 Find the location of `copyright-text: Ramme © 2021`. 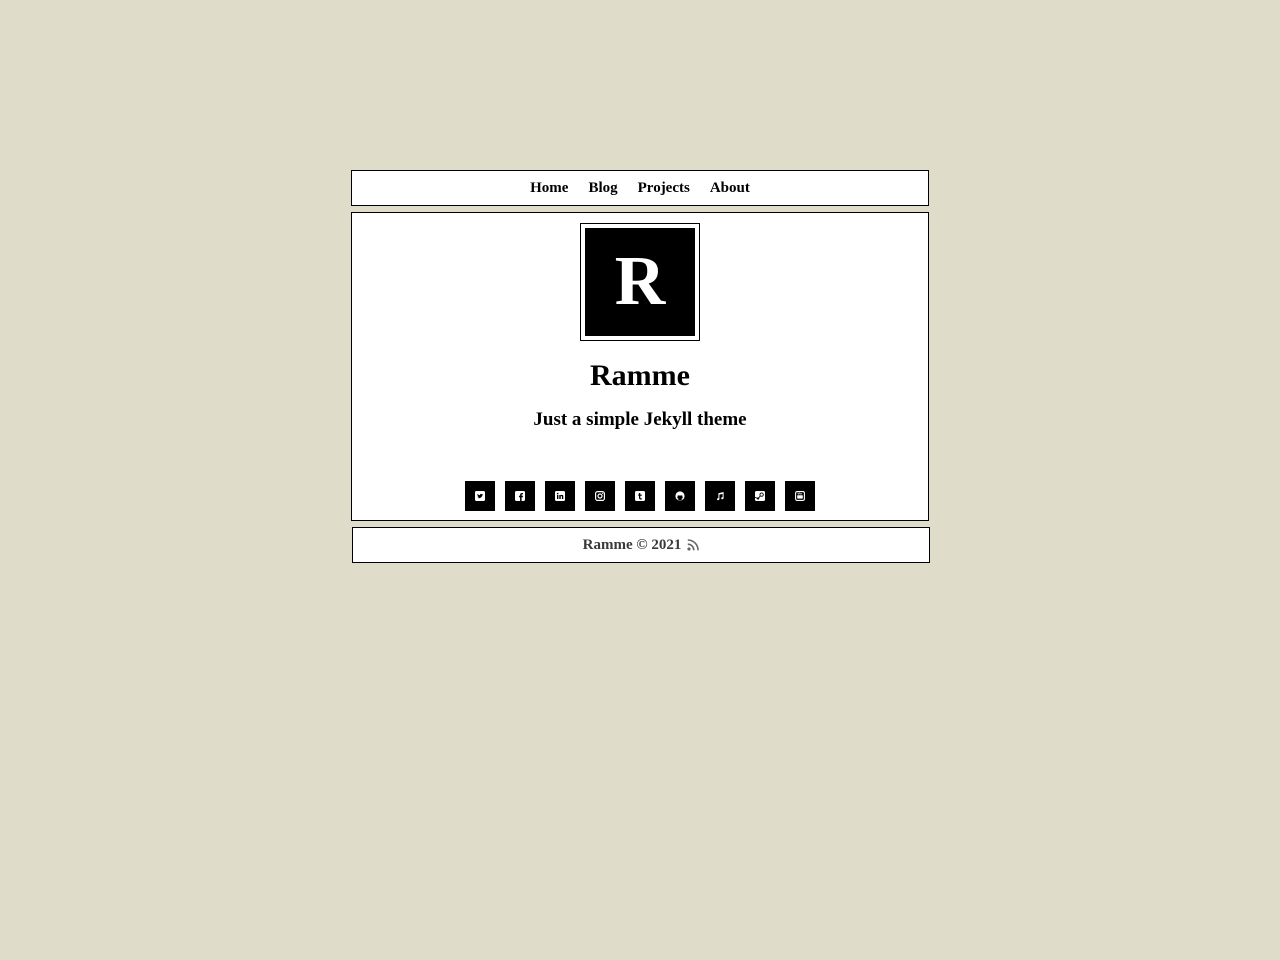

copyright-text: Ramme © 2021 is located at coordinates (632, 544).